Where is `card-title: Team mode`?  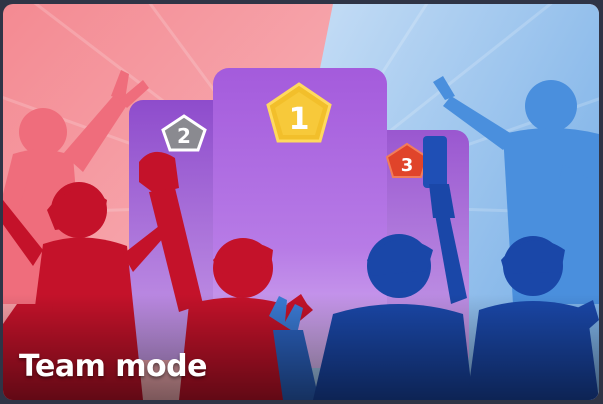
card-title: Team mode is located at coordinates (113, 366).